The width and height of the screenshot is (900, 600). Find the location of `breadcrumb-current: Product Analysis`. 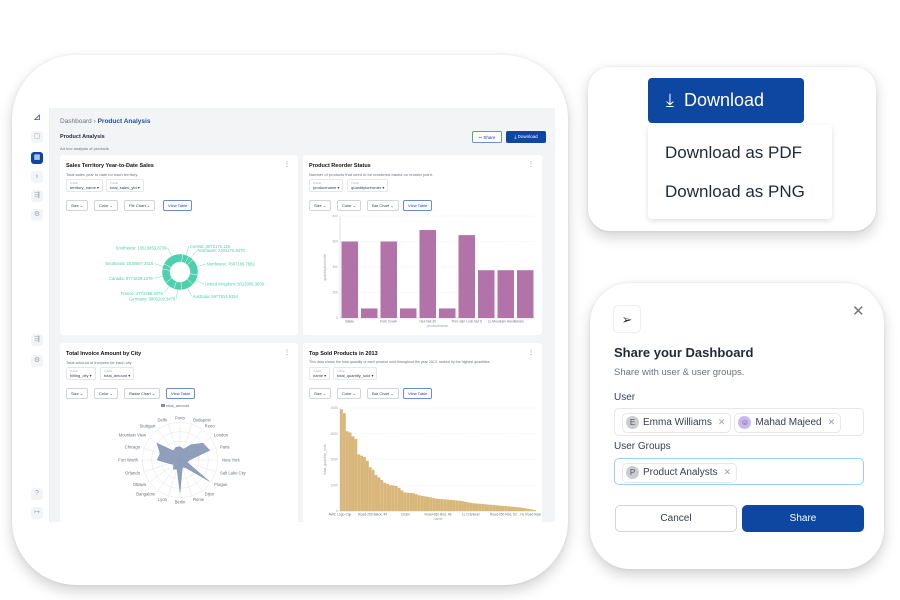

breadcrumb-current: Product Analysis is located at coordinates (124, 121).